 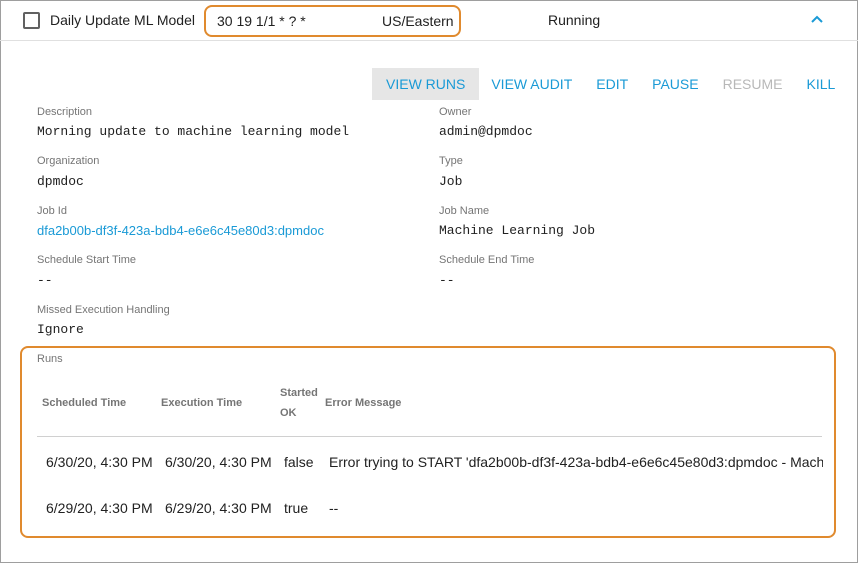 What do you see at coordinates (752, 84) in the screenshot?
I see `resume-button: RESUME` at bounding box center [752, 84].